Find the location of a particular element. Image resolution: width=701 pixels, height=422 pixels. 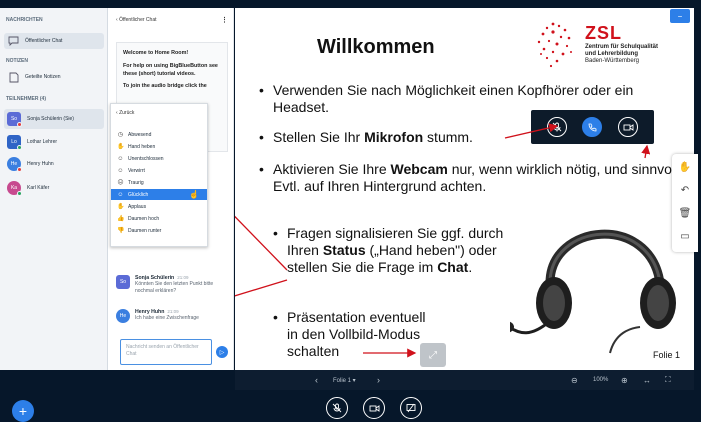

participant-row: So Sonja Schülerin (Sie) is located at coordinates (54, 119).